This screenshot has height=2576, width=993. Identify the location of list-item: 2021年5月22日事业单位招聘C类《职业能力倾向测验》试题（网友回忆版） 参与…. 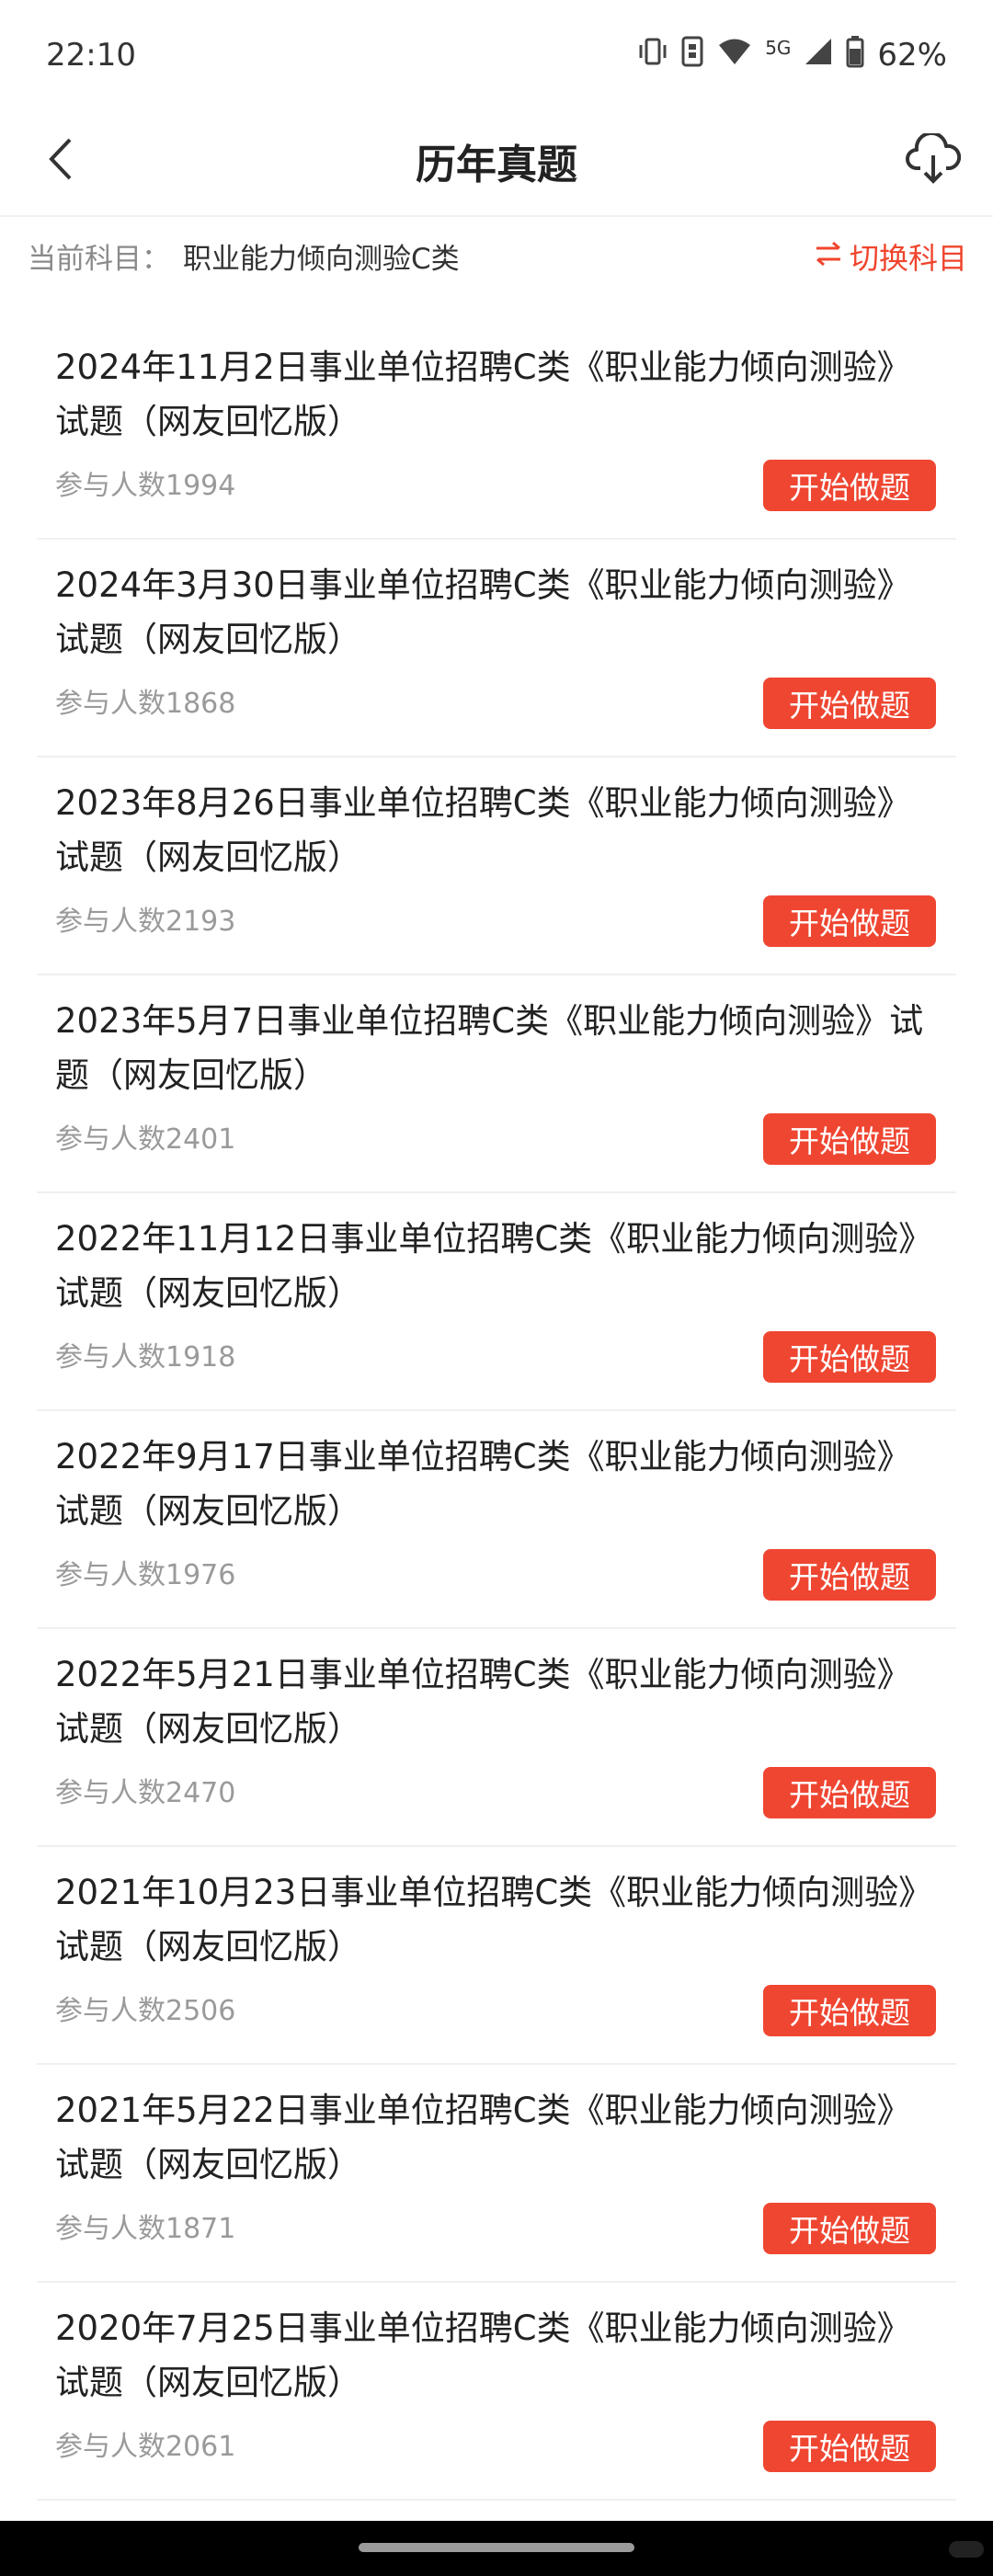
(496, 2174).